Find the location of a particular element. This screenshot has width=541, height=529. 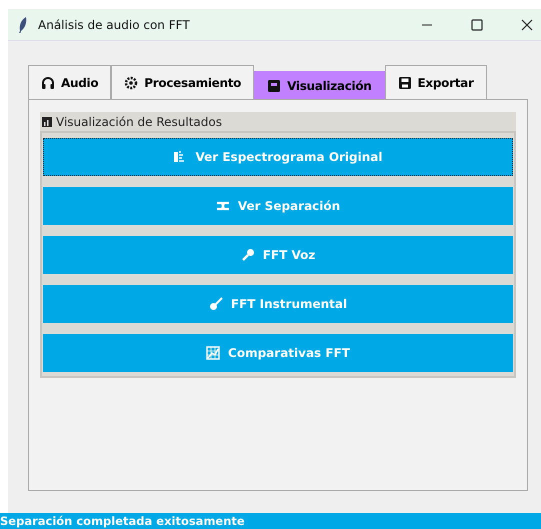

maximize-icon is located at coordinates (477, 24).